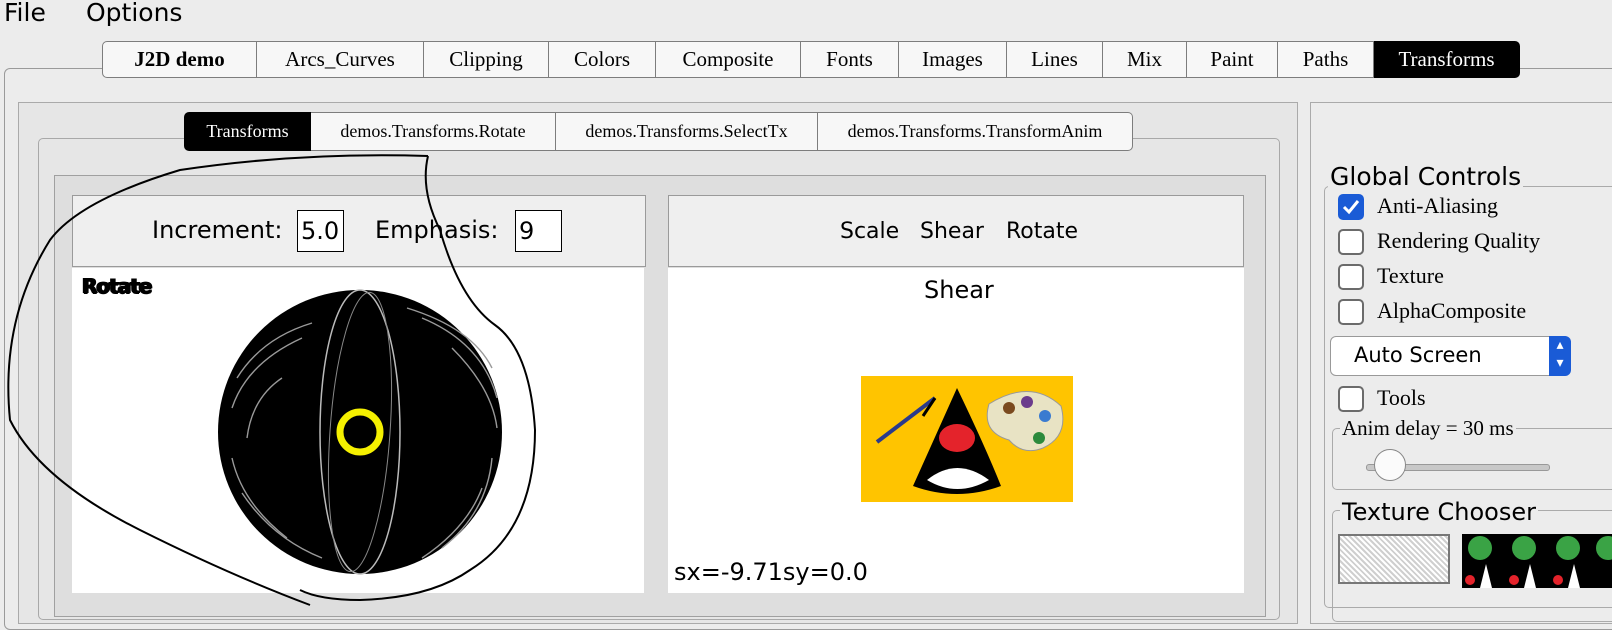  What do you see at coordinates (25, 13) in the screenshot?
I see `menu-file: File` at bounding box center [25, 13].